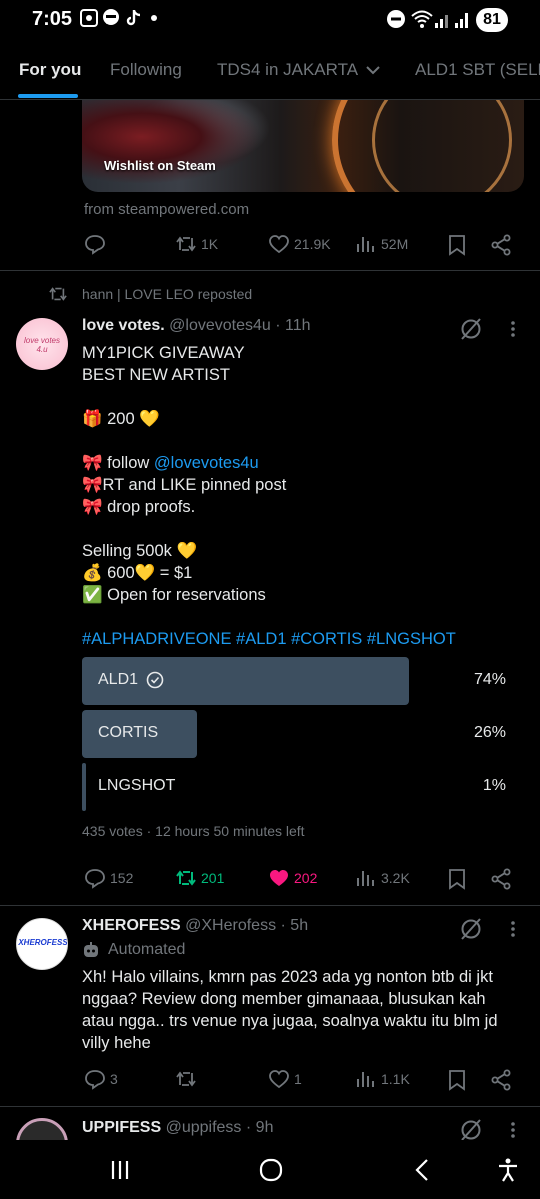 The width and height of the screenshot is (540, 1199). What do you see at coordinates (122, 878) in the screenshot?
I see `reply-count: 152` at bounding box center [122, 878].